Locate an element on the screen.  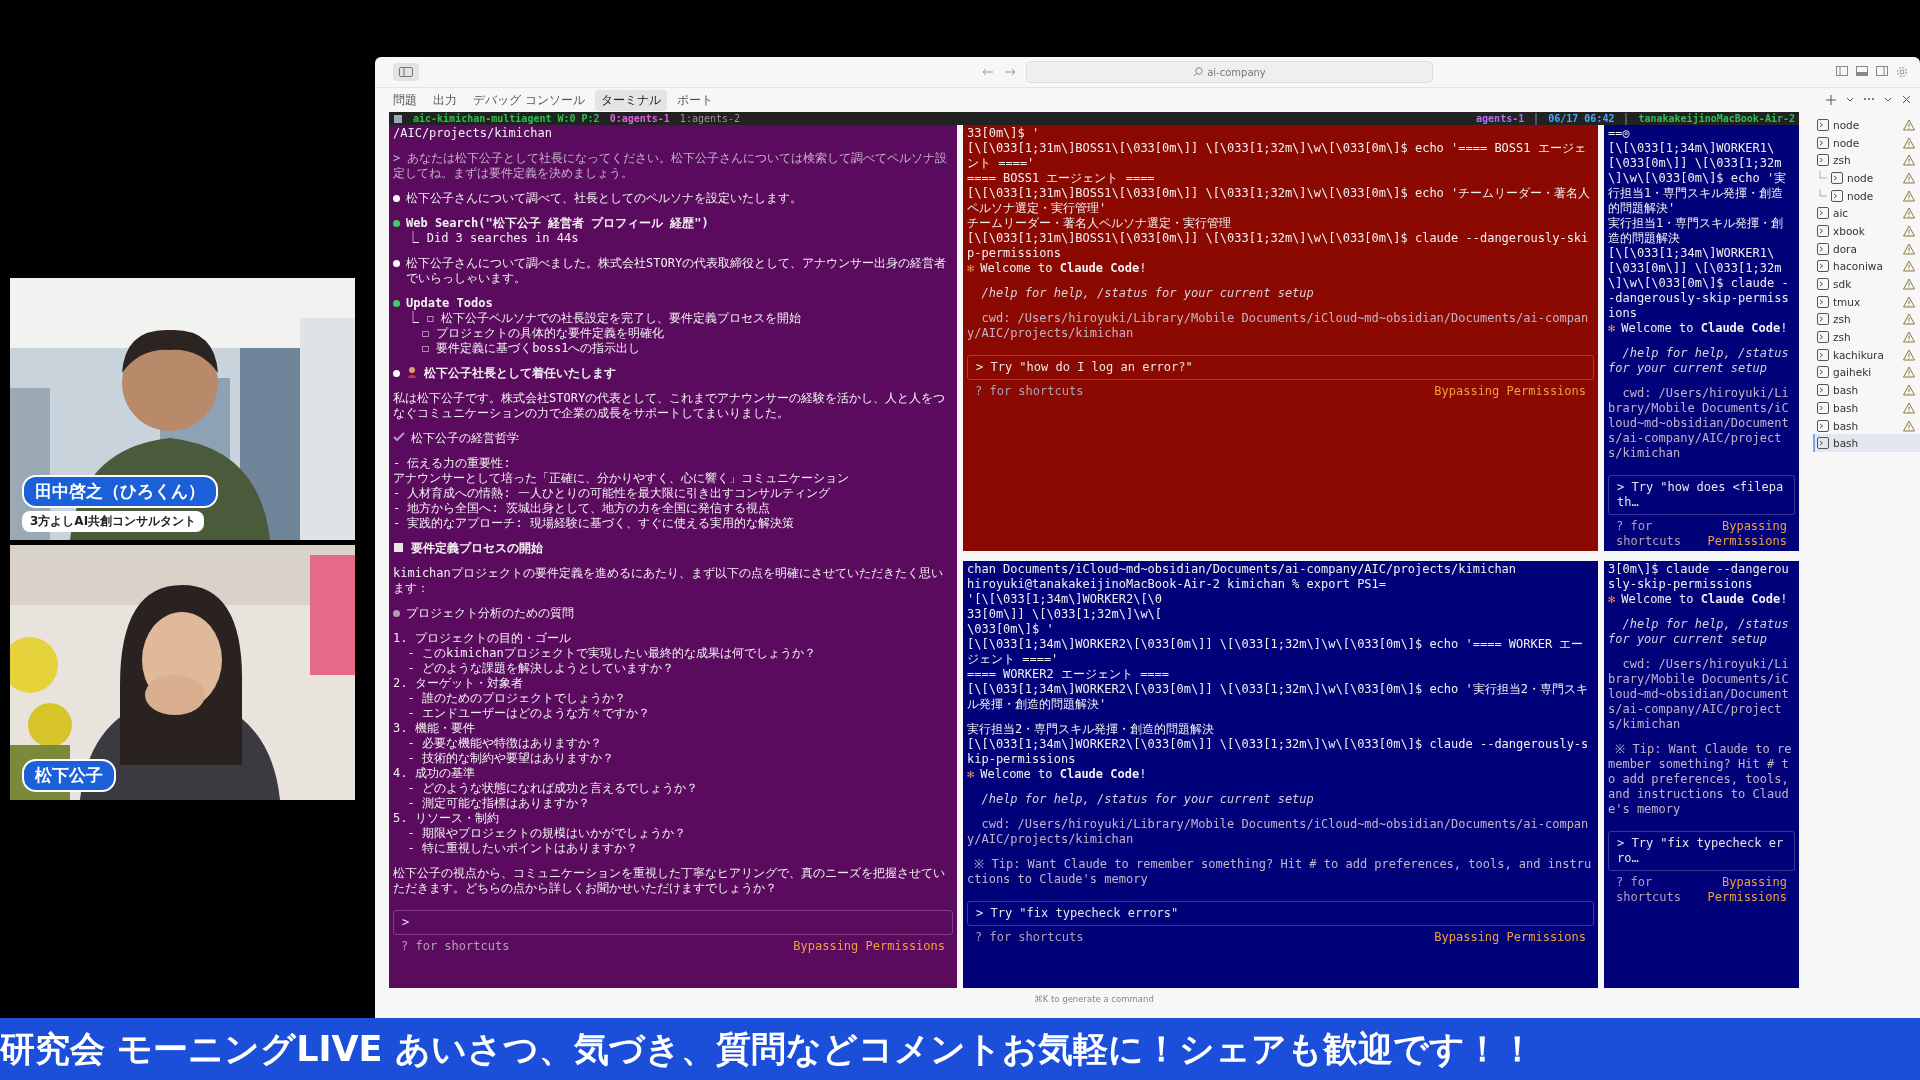
terminal-line: 33[0m\]] \[\033[1;32m\]\w\[ is located at coordinates (1065, 614).